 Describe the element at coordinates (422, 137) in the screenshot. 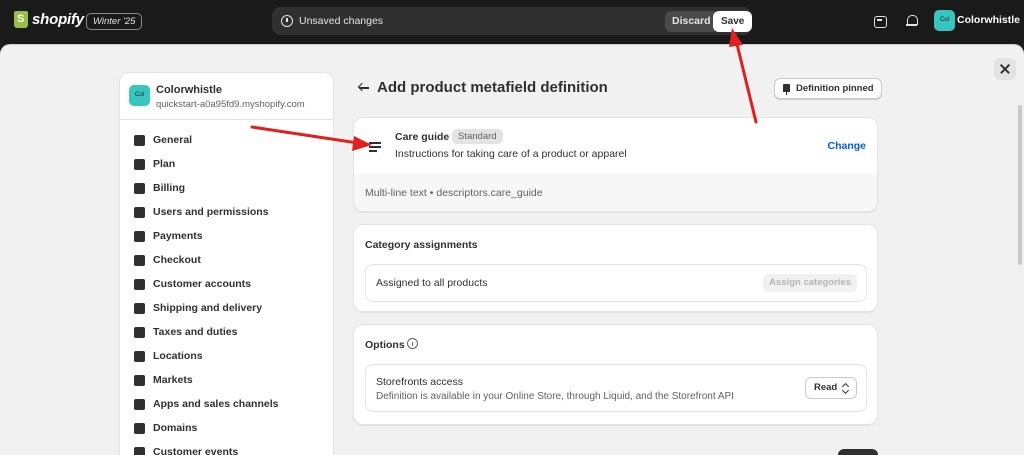

I see `definition-name: Care guide` at that location.